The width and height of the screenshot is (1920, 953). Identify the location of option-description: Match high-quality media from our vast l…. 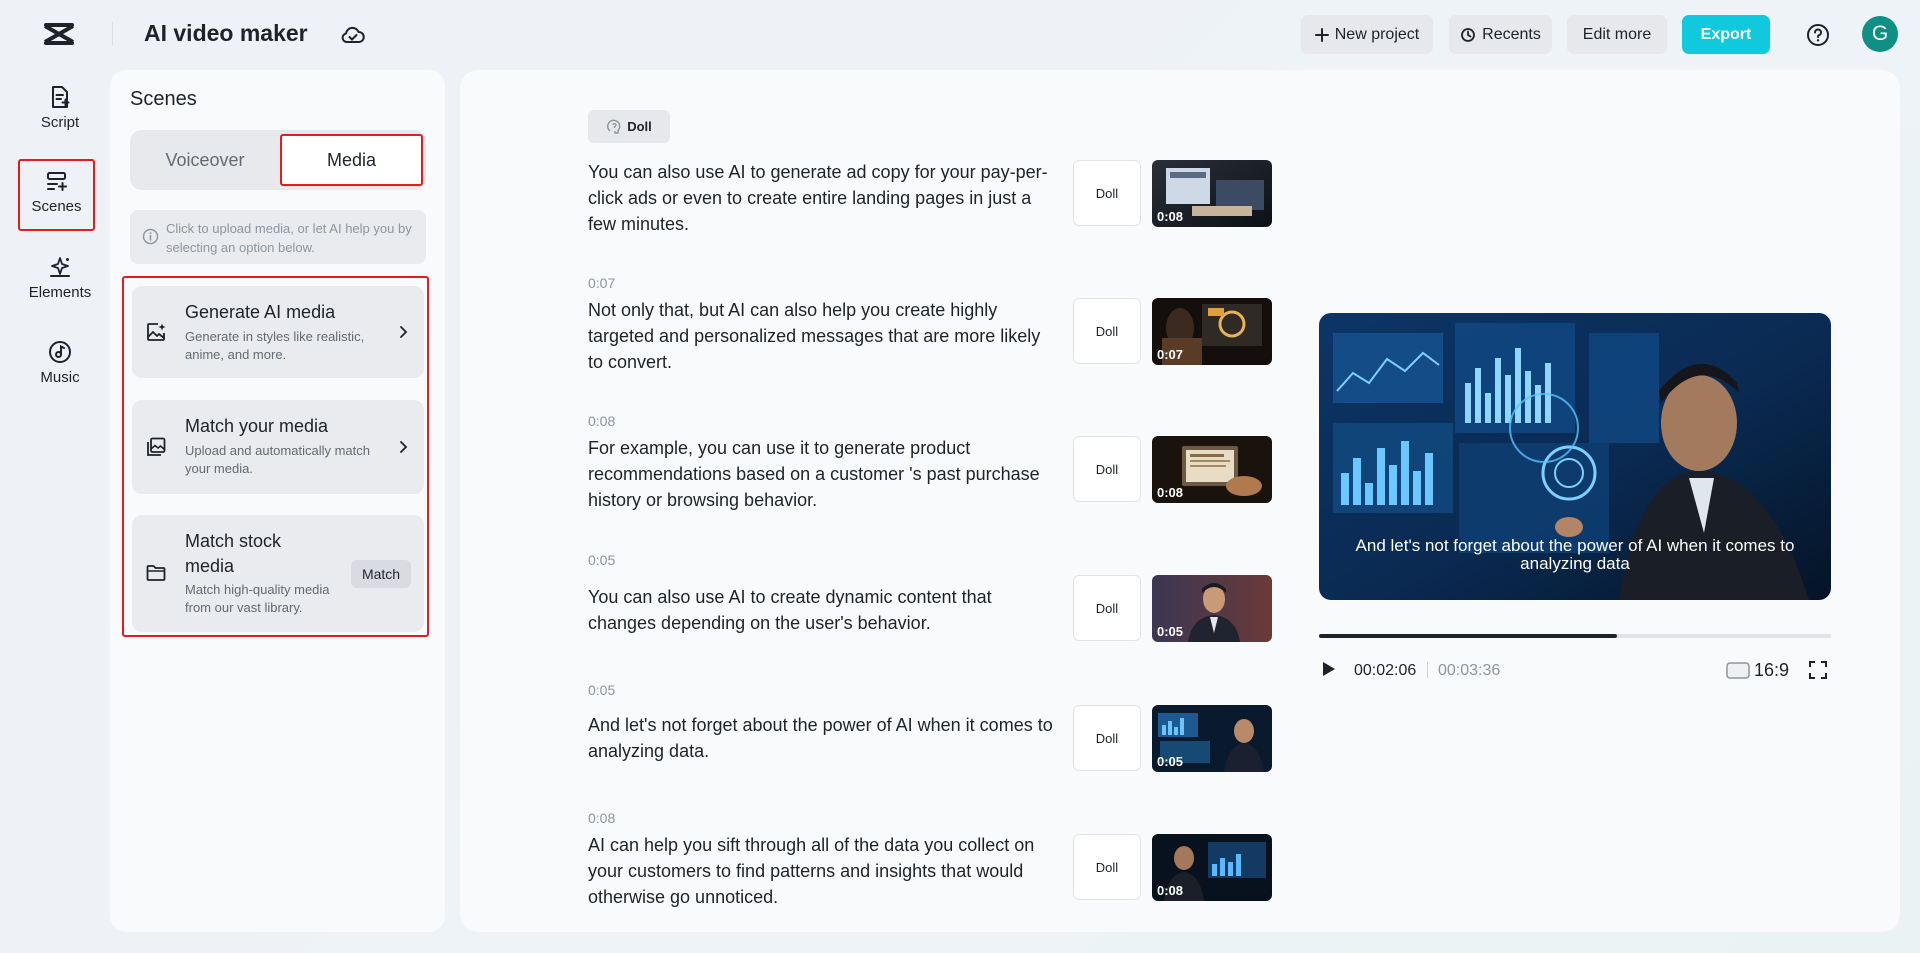
(257, 598).